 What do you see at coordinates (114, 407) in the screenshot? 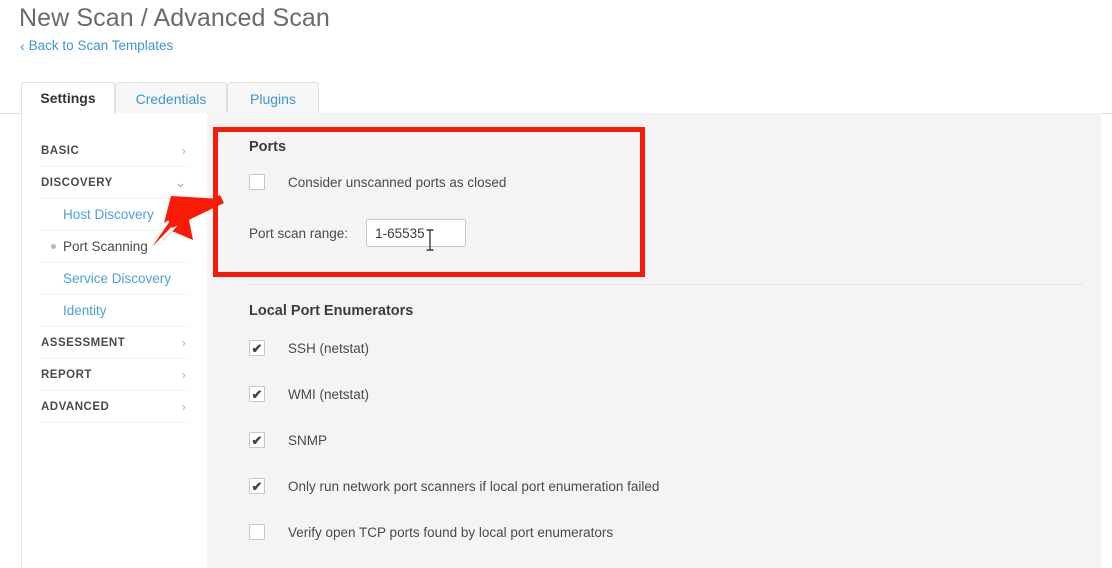
I see `sidebar-item-advanced: ADVANCED ›` at bounding box center [114, 407].